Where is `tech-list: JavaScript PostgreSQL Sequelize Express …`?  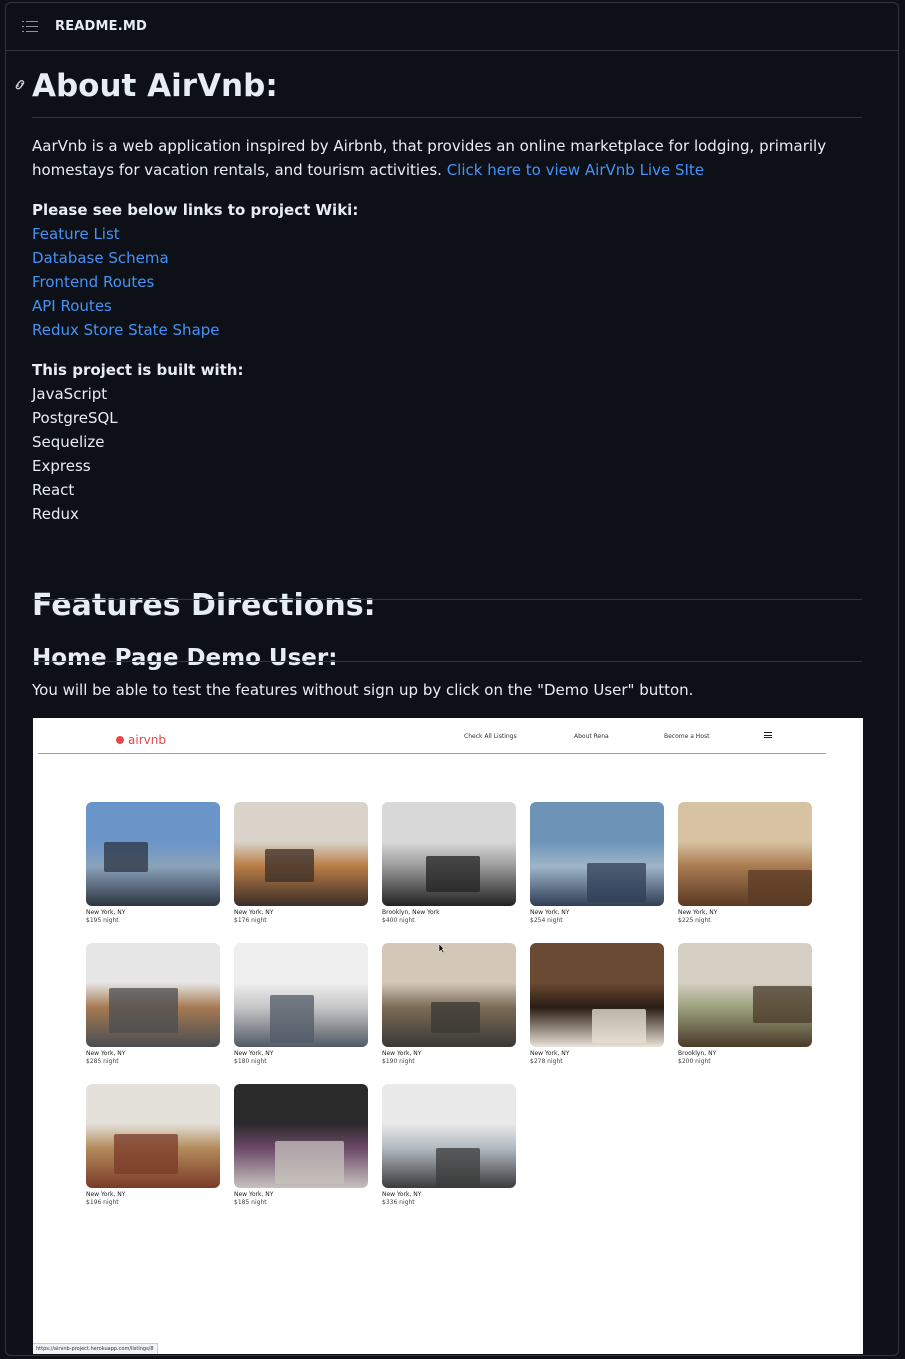
tech-list: JavaScript PostgreSQL Sequelize Express … is located at coordinates (447, 454).